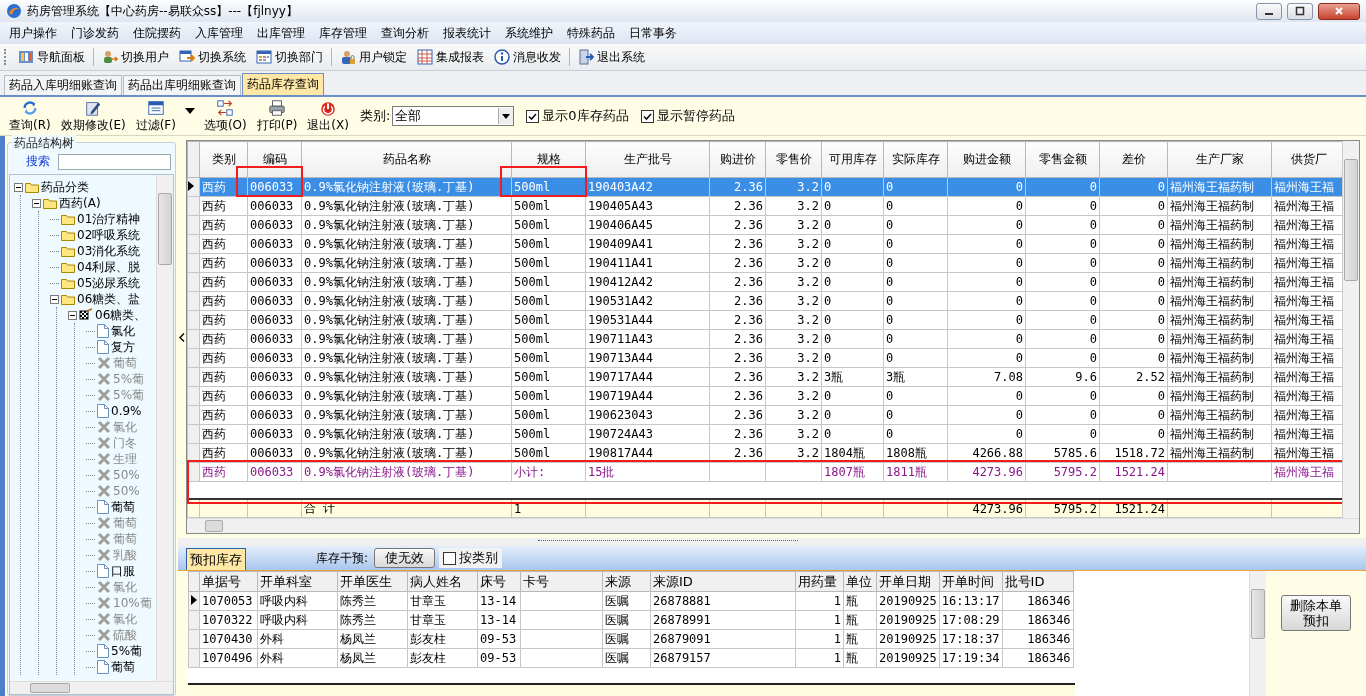 This screenshot has height=696, width=1366. I want to click on column-header: 卡号, so click(561, 581).